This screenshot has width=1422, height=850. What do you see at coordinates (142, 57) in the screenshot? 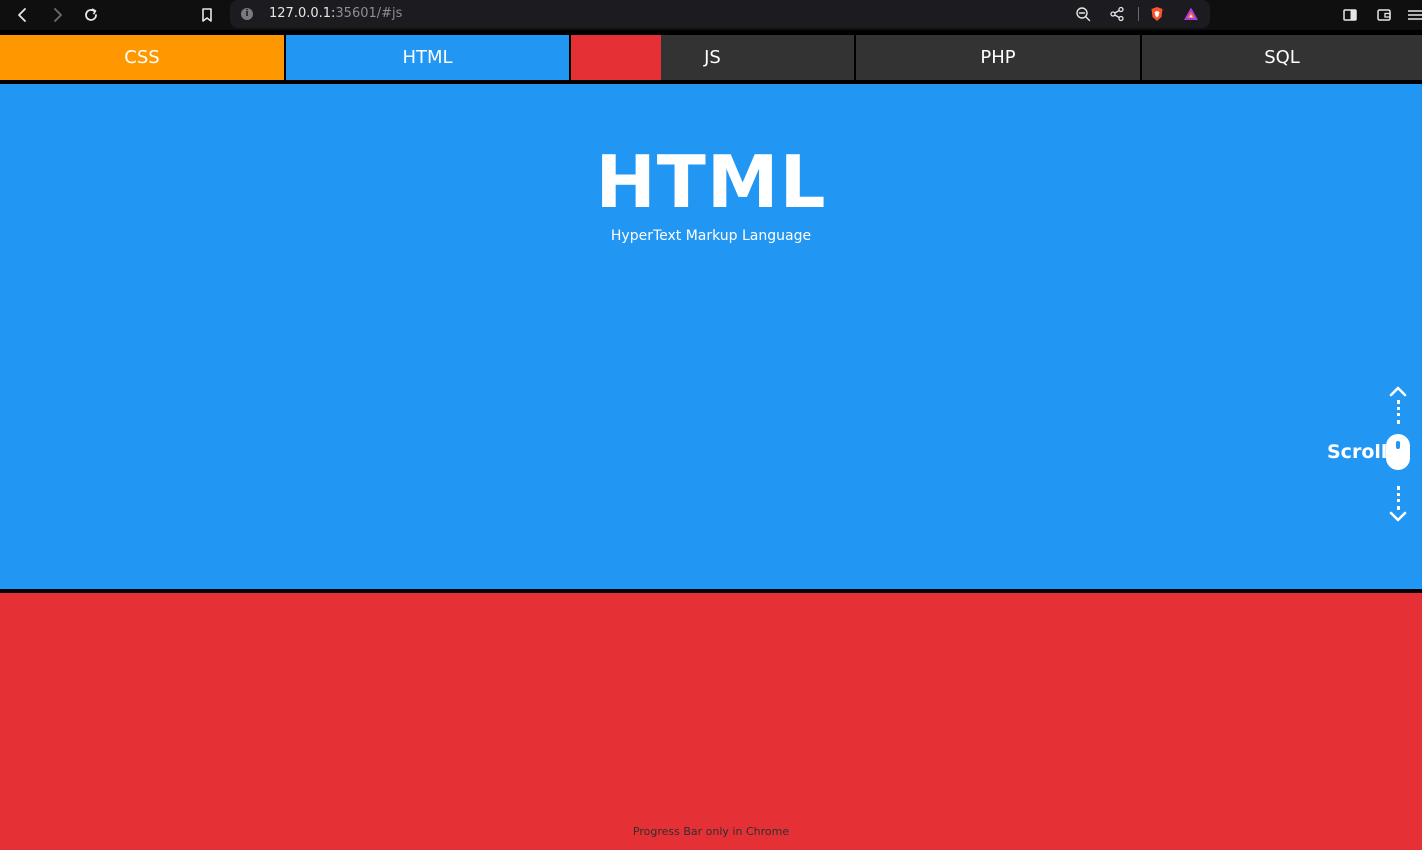
I see `tab-css: CSS` at bounding box center [142, 57].